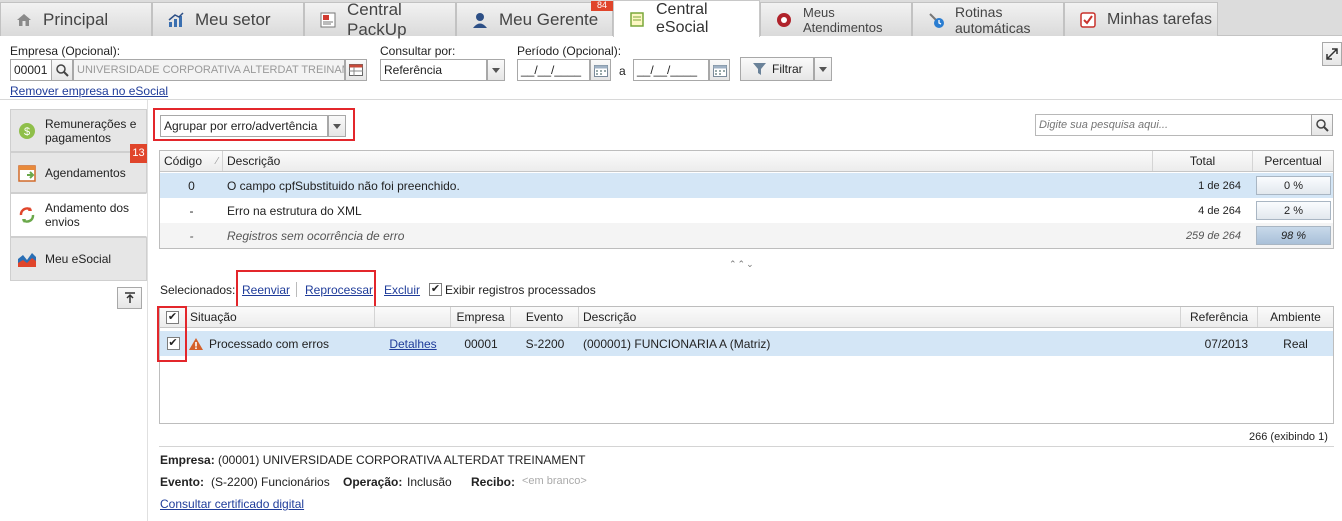 The width and height of the screenshot is (1342, 521). I want to click on arrow-up-icon, so click(129, 297).